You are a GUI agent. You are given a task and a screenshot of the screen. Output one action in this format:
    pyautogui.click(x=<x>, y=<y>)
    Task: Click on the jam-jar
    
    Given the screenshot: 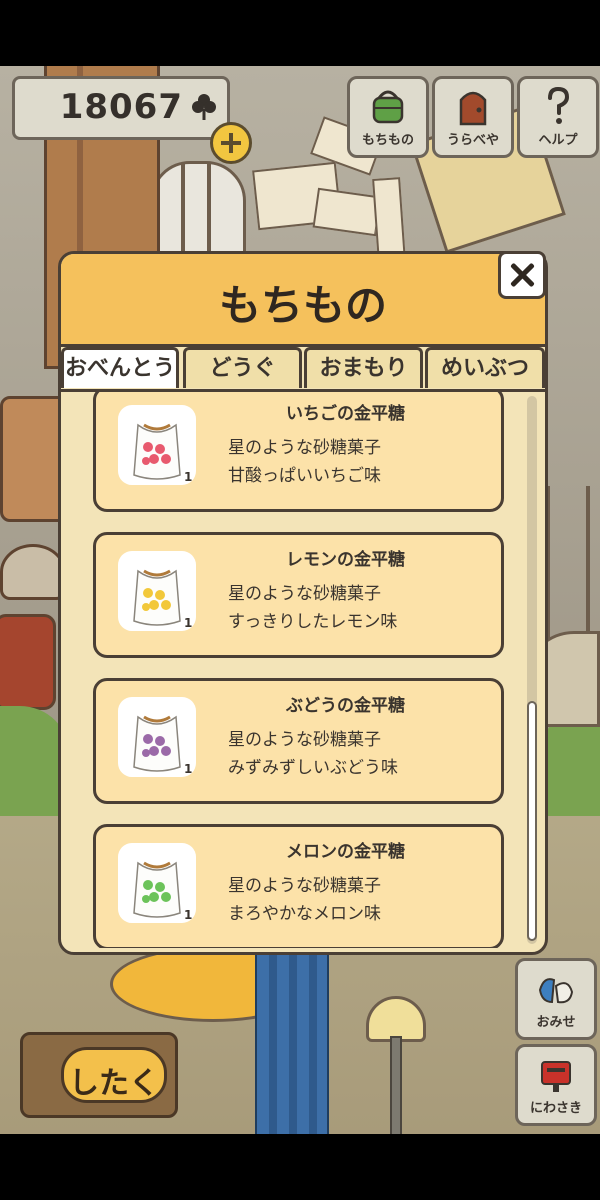 What is the action you would take?
    pyautogui.click(x=28, y=662)
    